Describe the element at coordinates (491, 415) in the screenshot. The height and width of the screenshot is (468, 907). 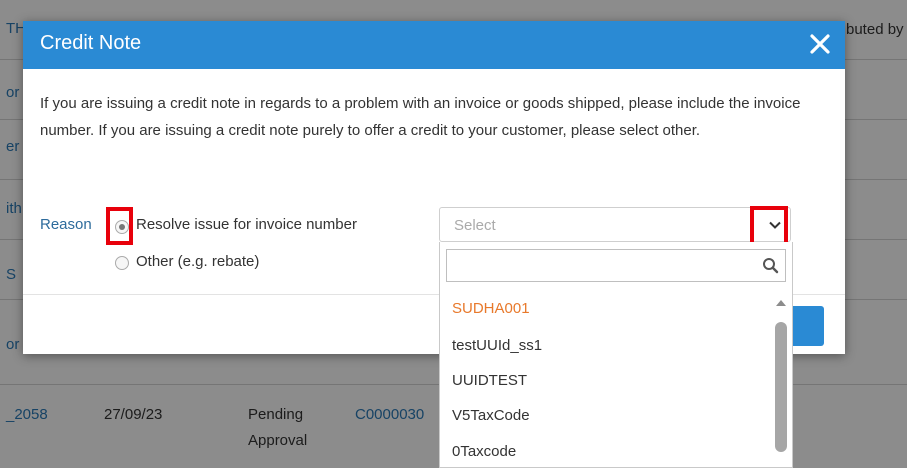
I see `dropdown-item: V5TaxCode` at that location.